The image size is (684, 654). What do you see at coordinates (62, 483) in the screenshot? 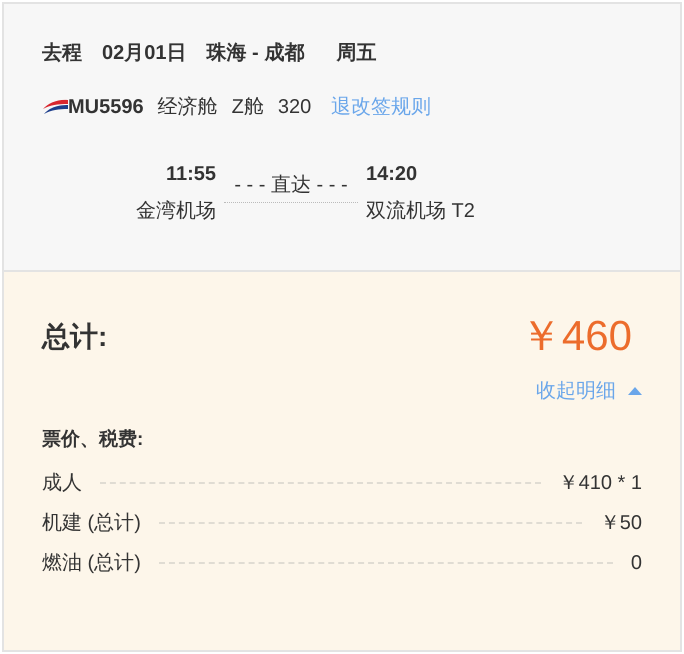
I see `fee-label: 成人` at bounding box center [62, 483].